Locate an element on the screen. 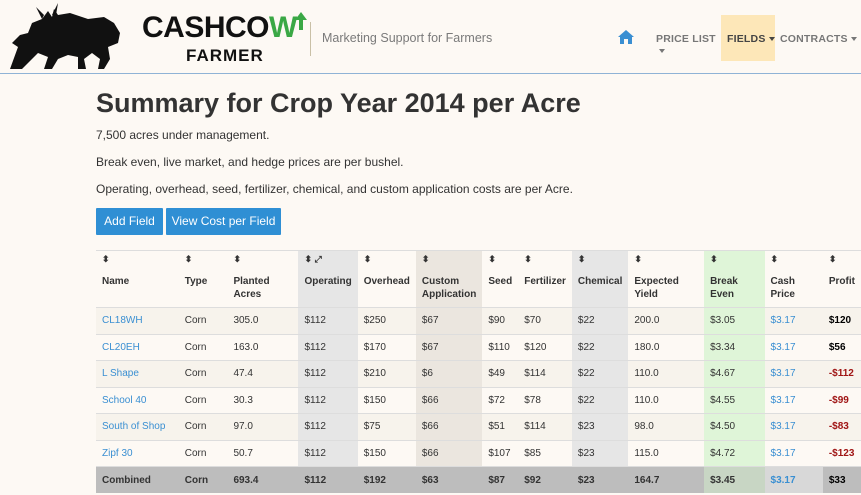 The height and width of the screenshot is (495, 861). col-seed-label: Seed is located at coordinates (500, 281).